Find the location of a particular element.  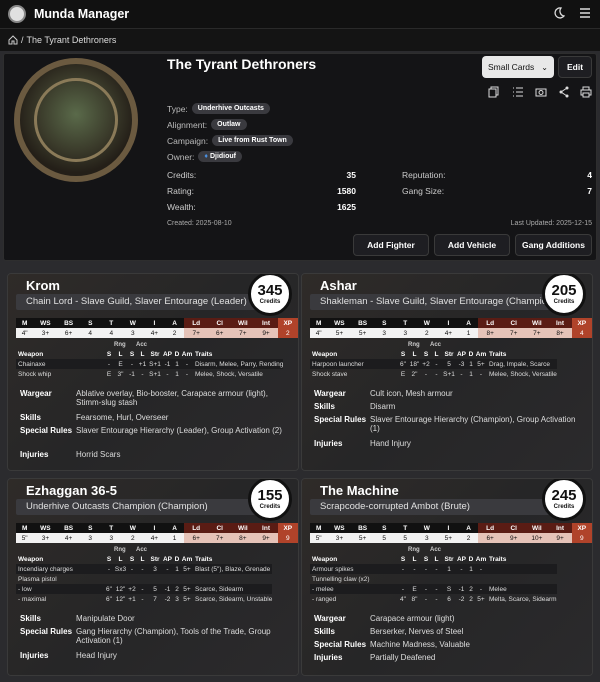

reputation-label: Reputation: is located at coordinates (424, 175).